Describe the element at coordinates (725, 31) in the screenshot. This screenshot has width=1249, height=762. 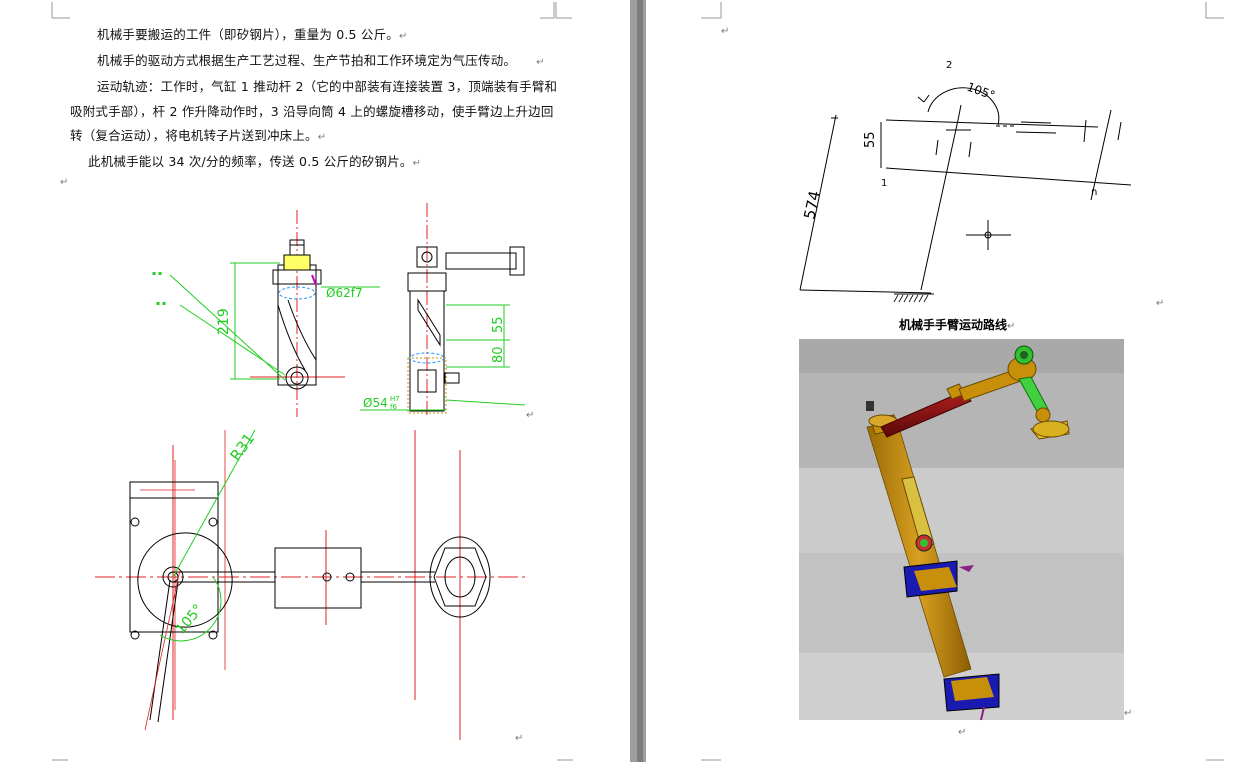
I see `top-paragraph-mark: ↵` at that location.